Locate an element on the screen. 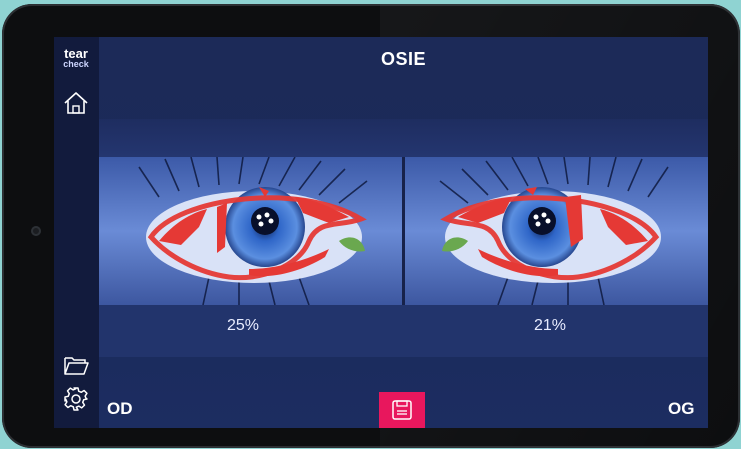 The width and height of the screenshot is (741, 449). folder-icon is located at coordinates (76, 365).